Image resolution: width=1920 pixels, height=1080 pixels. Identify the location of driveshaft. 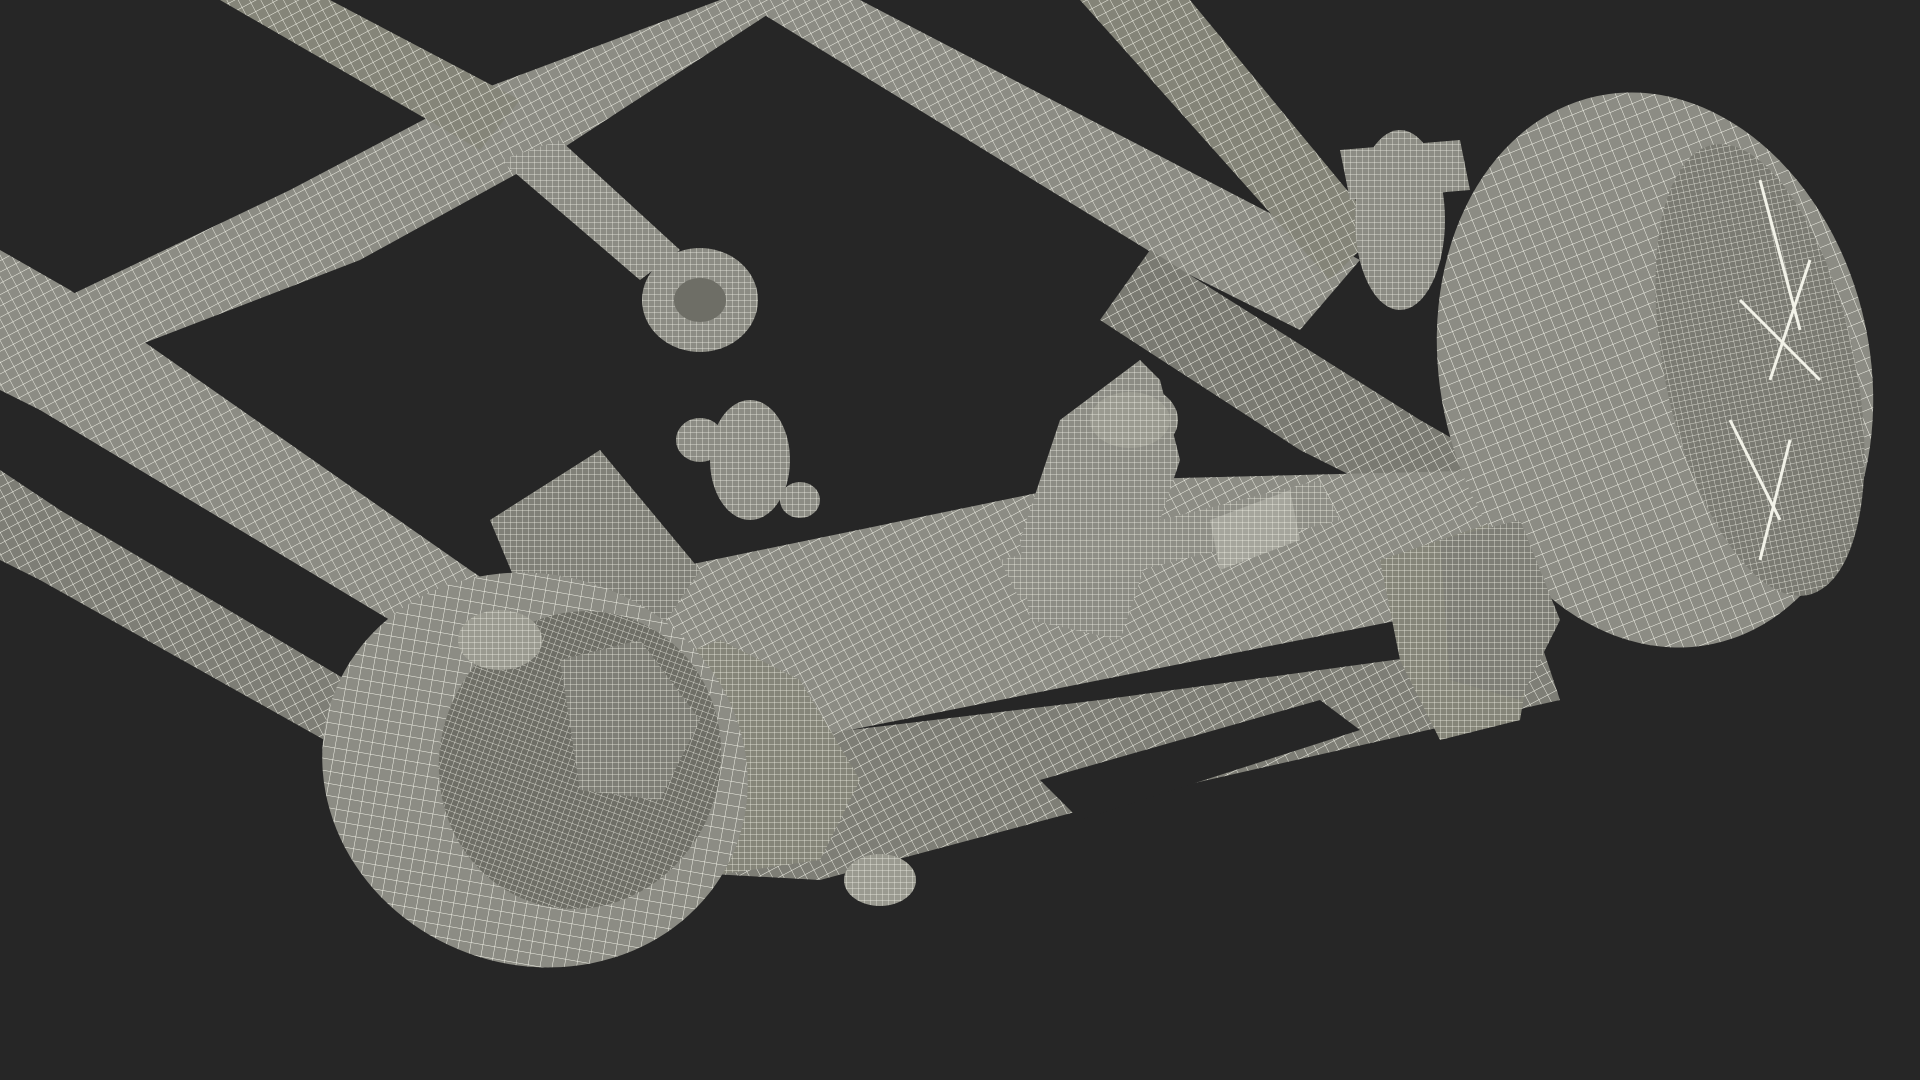
(629, 246).